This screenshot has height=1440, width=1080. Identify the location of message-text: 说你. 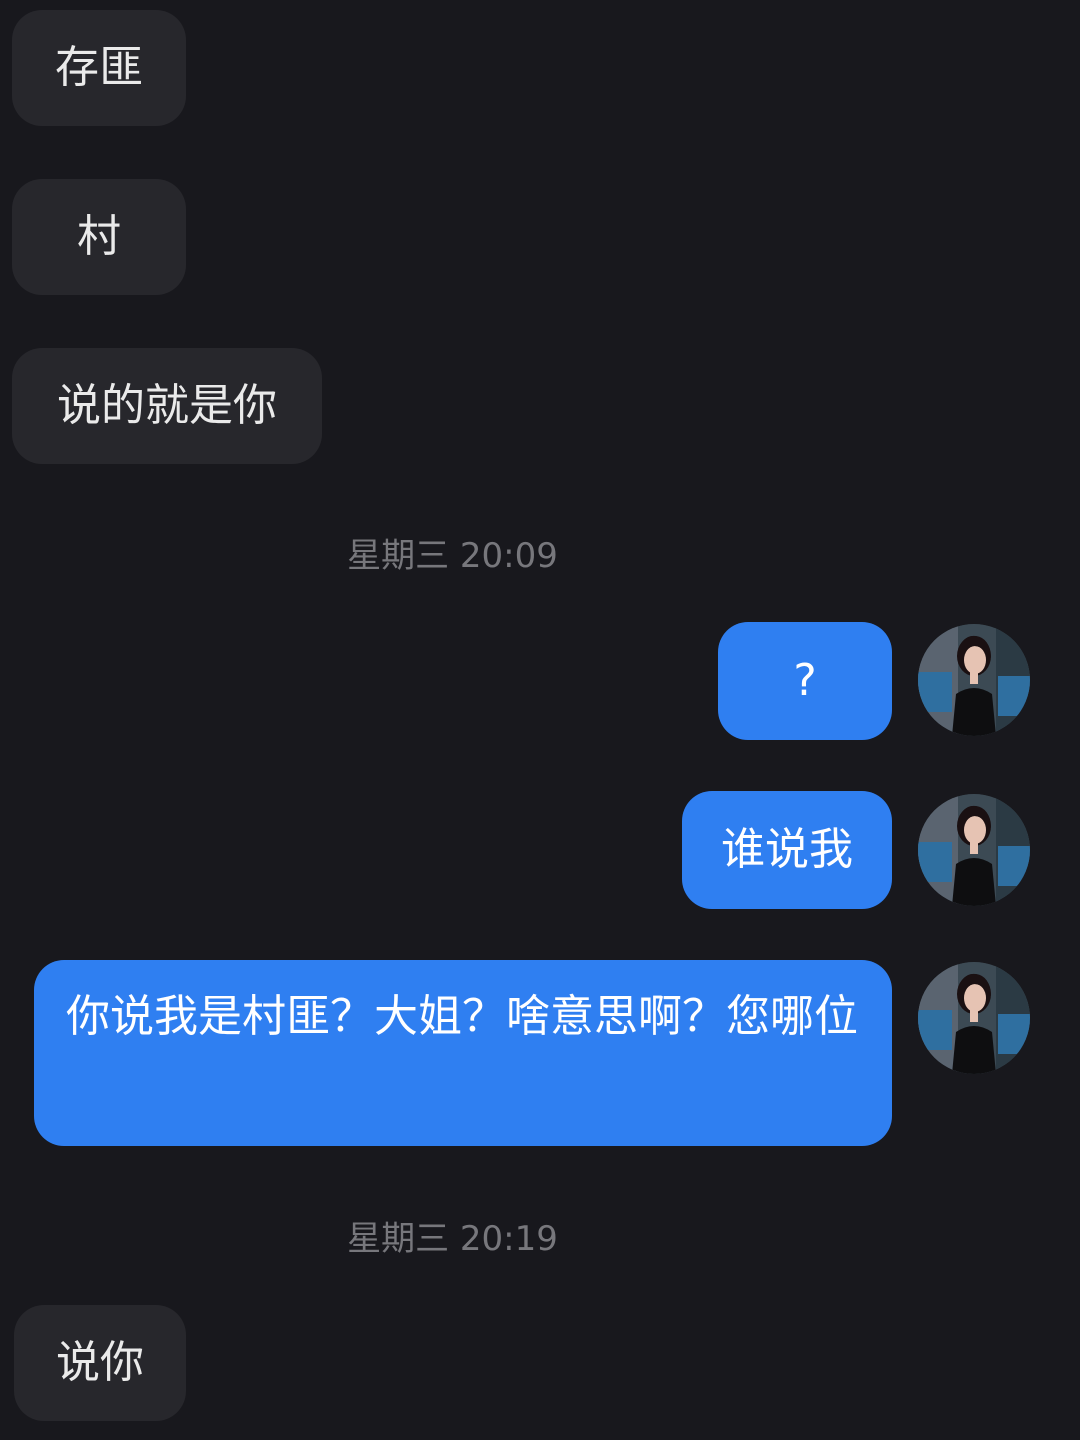
(100, 1362).